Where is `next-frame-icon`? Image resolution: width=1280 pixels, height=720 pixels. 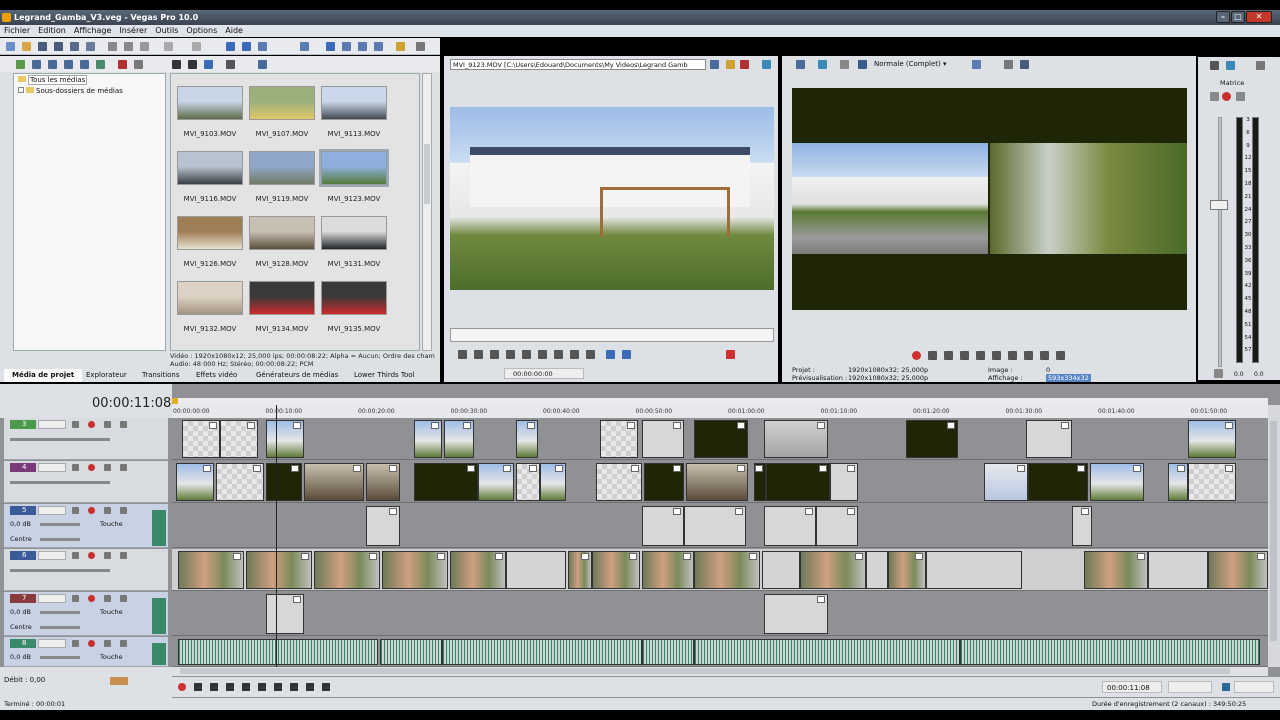
next-frame-icon is located at coordinates (326, 687).